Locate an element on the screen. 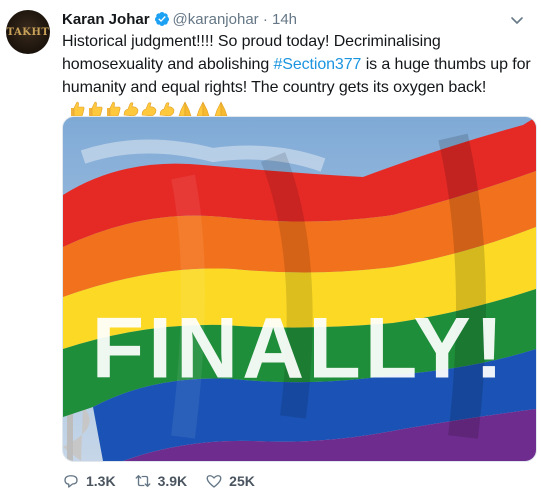 Image resolution: width=541 pixels, height=500 pixels. tweet-header: Karan Johar @karanjohar · 14h is located at coordinates (179, 20).